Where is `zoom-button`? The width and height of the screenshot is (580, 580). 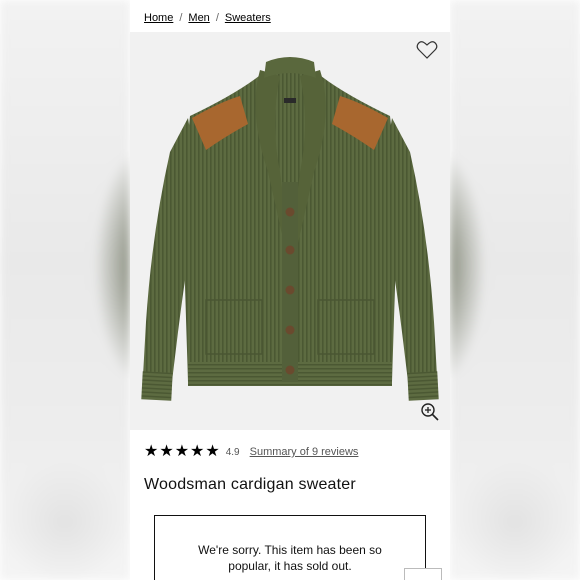
zoom-button is located at coordinates (430, 412).